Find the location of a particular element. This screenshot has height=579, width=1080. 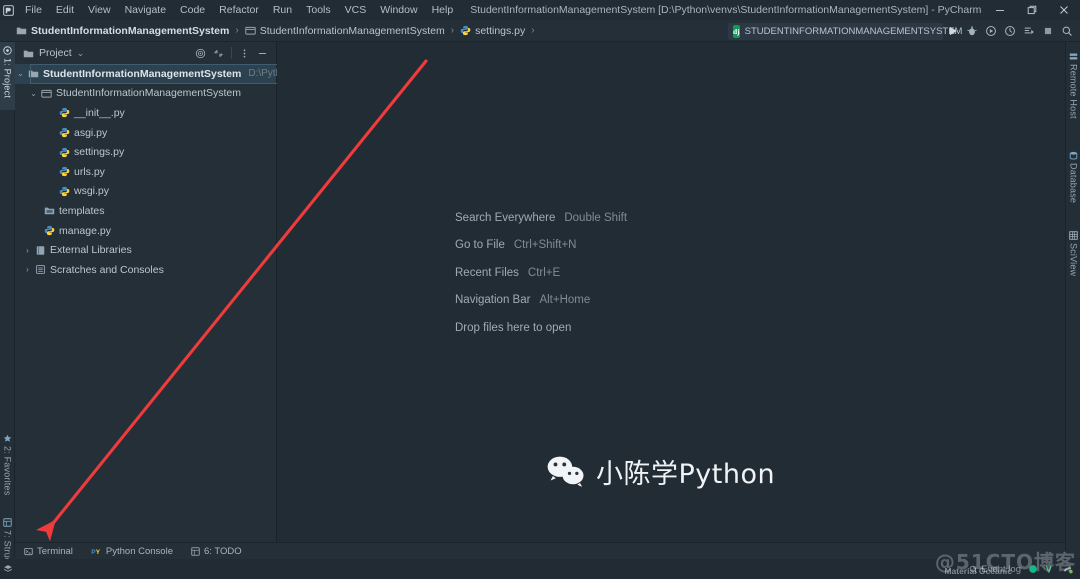

sidebar-item-label: Database is located at coordinates (1073, 183).